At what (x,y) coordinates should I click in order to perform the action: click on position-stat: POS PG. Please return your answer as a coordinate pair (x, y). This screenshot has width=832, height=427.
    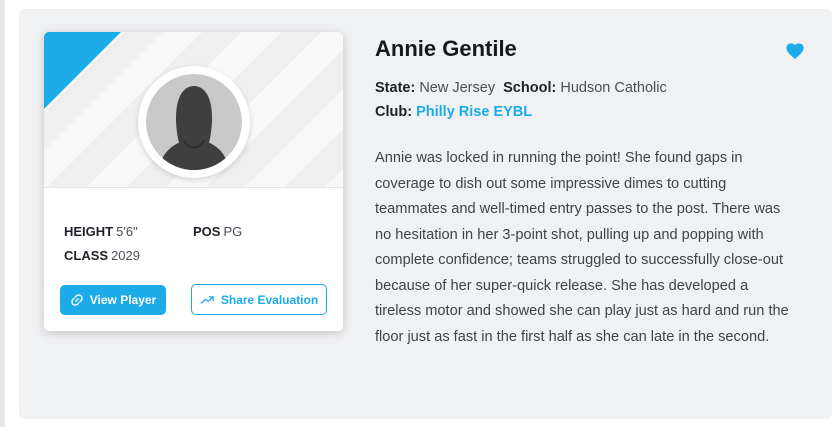
    Looking at the image, I should click on (217, 231).